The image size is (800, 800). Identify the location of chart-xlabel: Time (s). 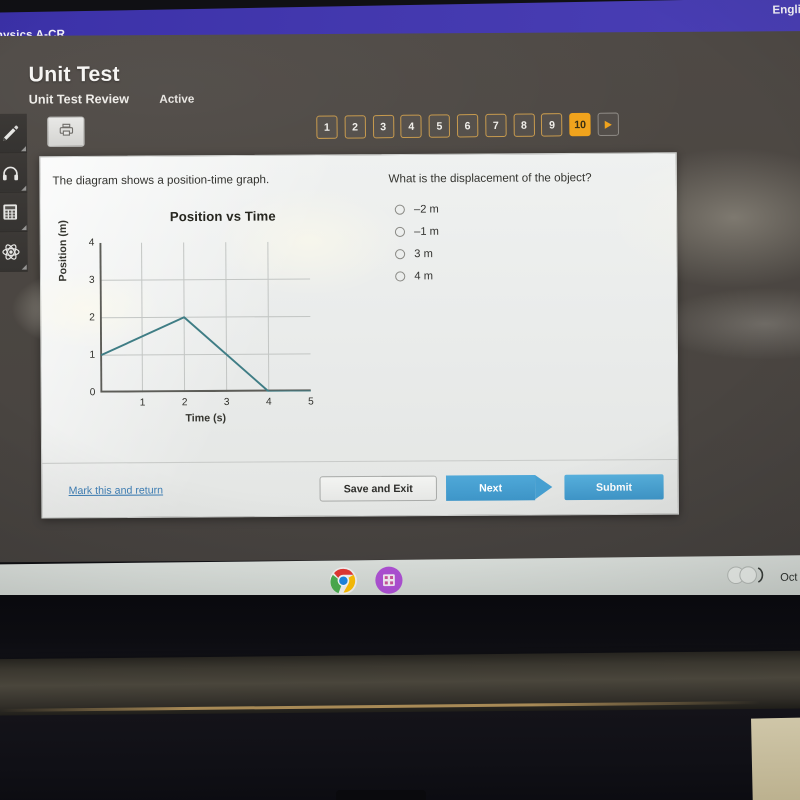
(206, 418).